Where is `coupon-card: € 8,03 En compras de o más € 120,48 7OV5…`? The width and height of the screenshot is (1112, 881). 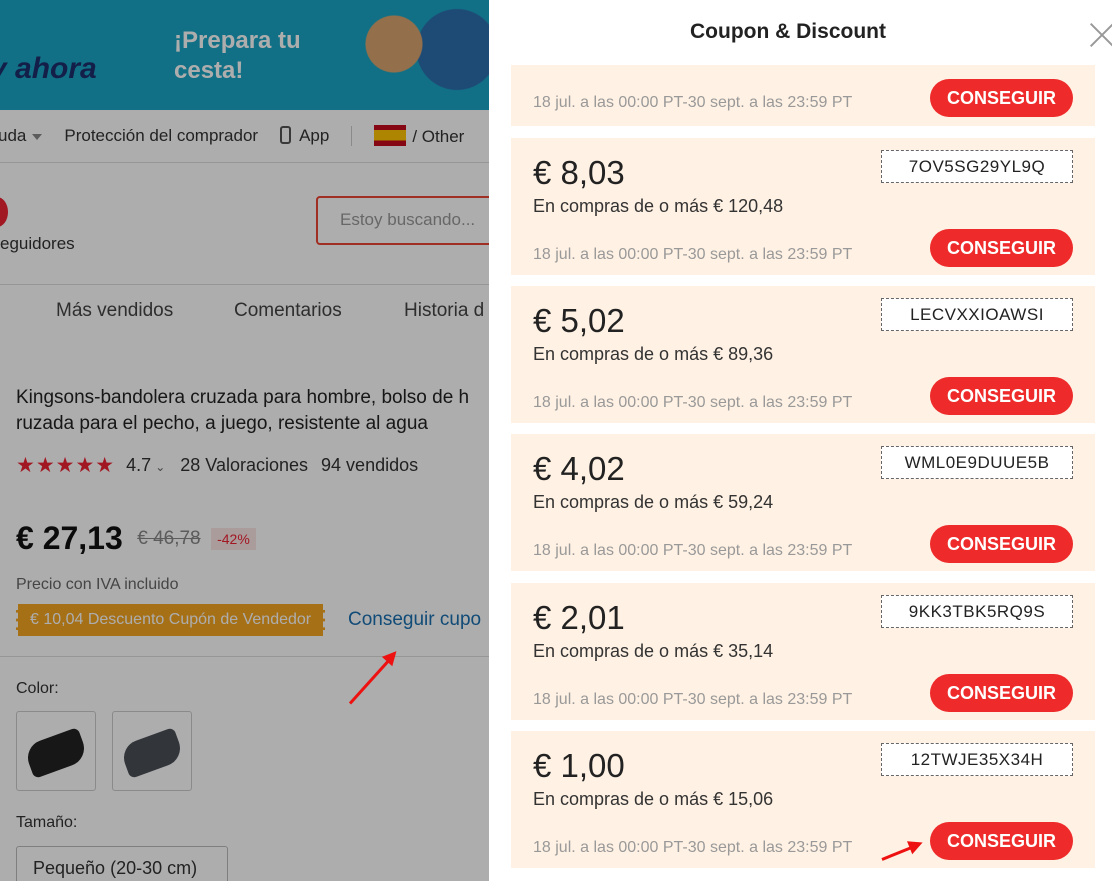
coupon-card: € 8,03 En compras de o más € 120,48 7OV5… is located at coordinates (803, 206).